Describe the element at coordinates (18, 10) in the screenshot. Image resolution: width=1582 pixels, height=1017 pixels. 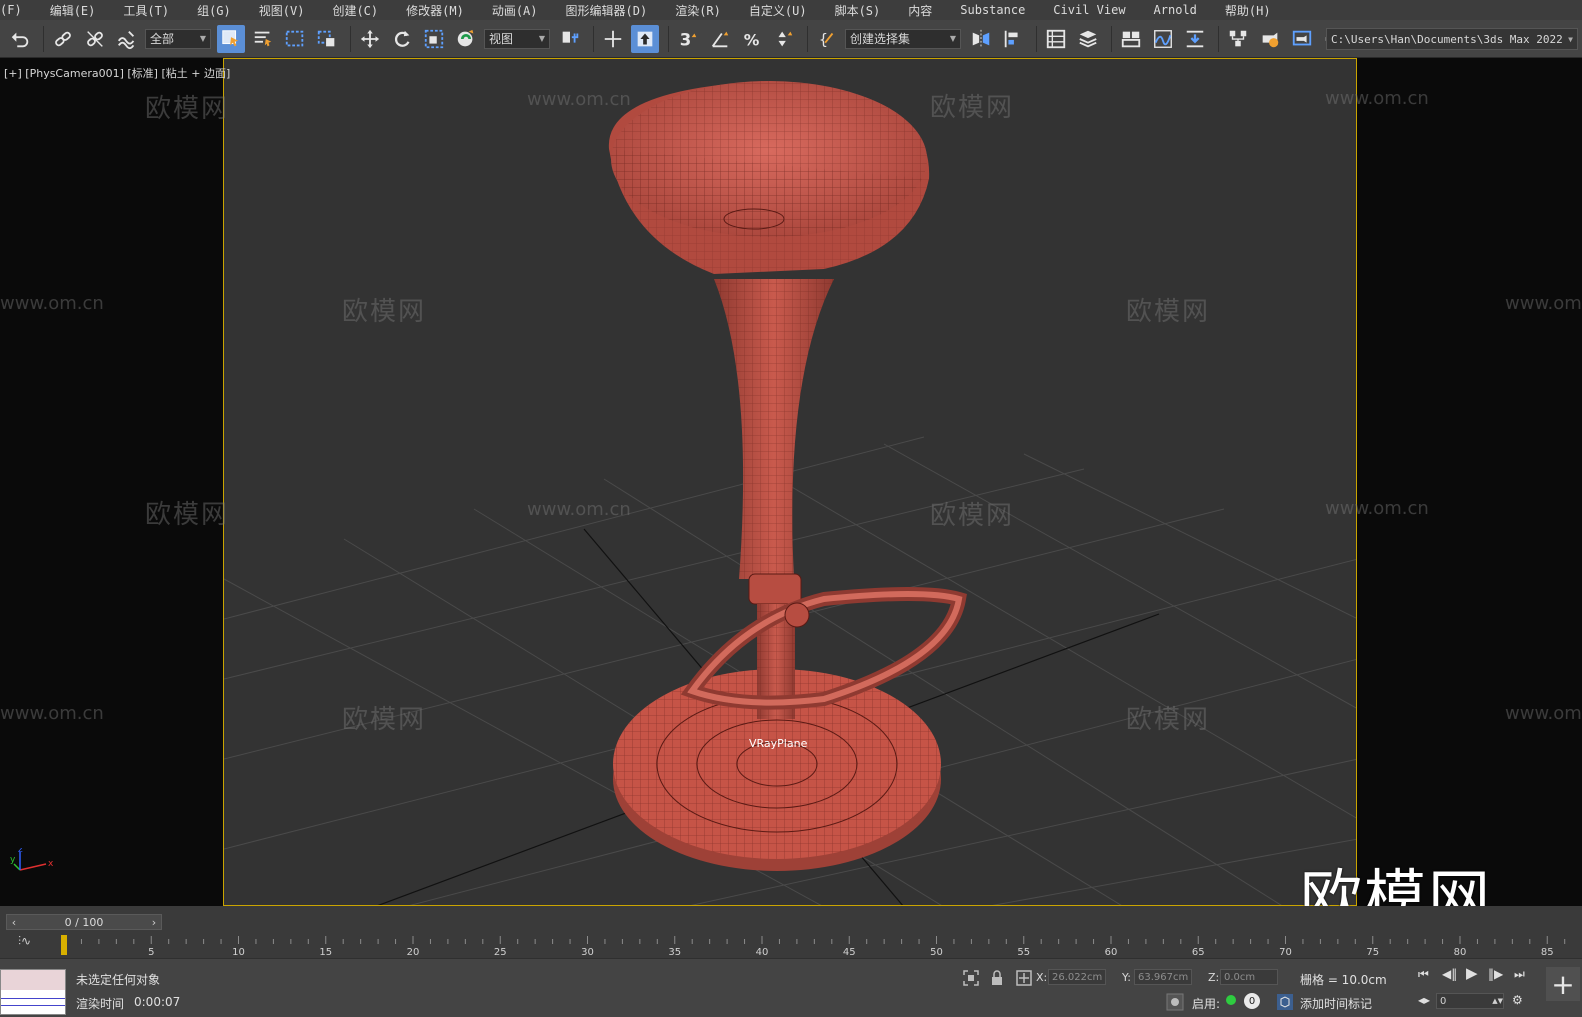
I see `menu-file: (F)` at that location.